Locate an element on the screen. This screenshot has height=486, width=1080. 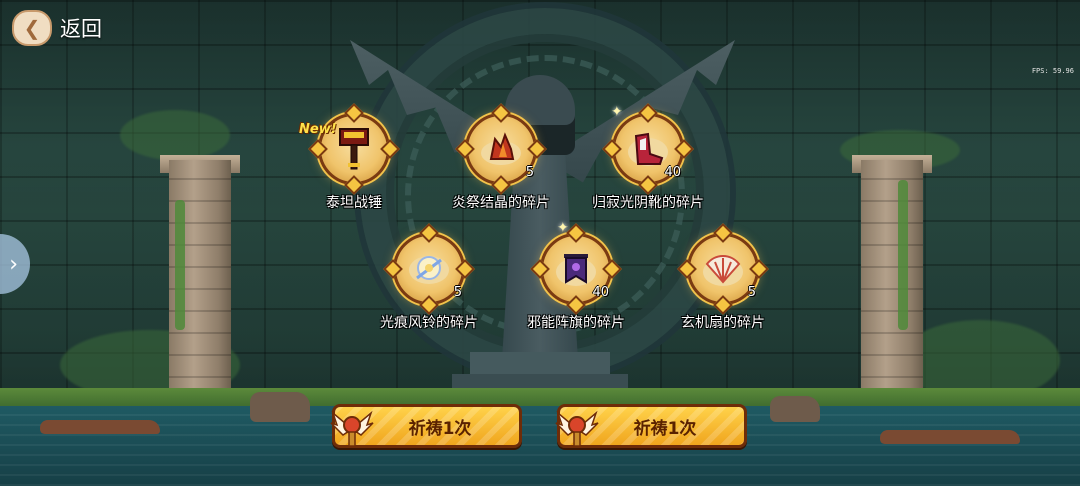
pray-once-button: 祈祷1次 is located at coordinates (426, 426).